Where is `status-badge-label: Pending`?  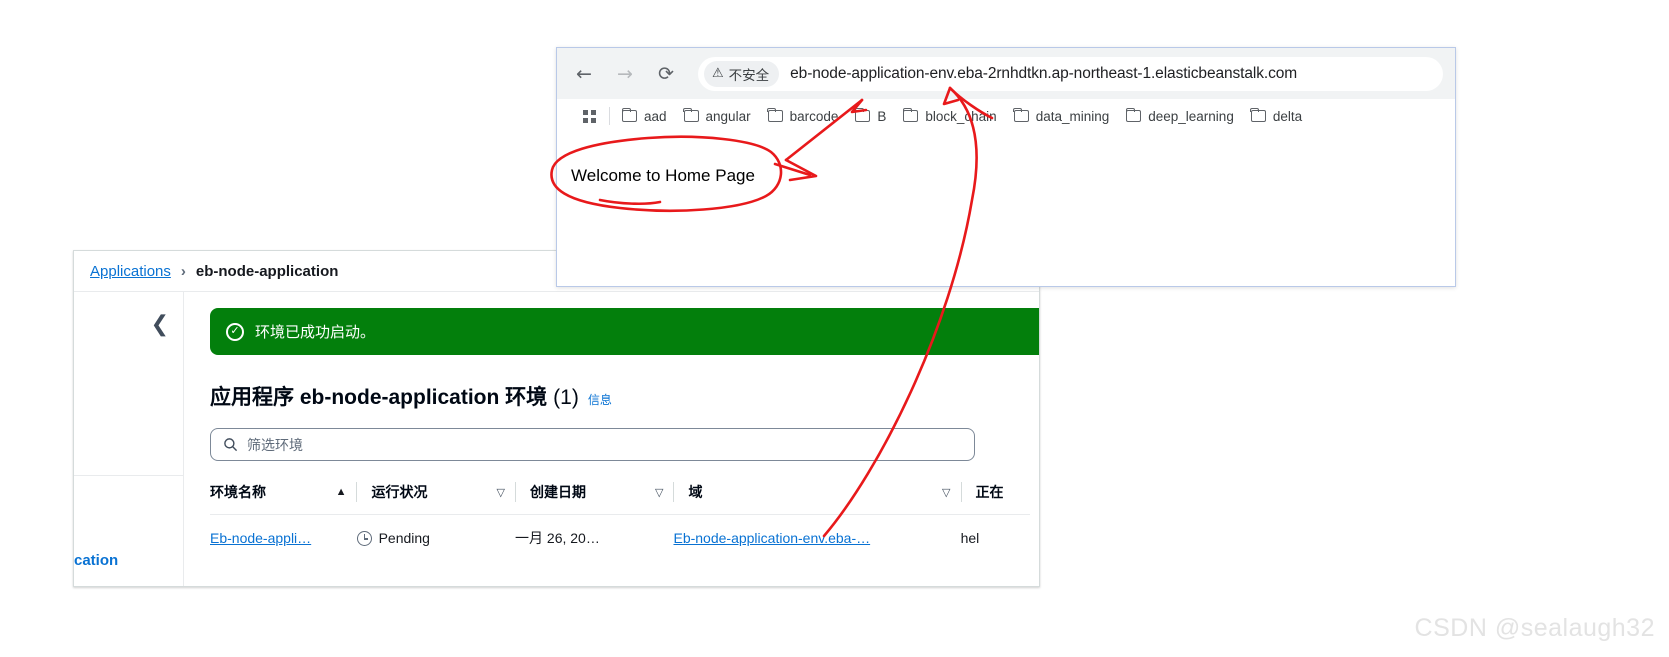
status-badge-label: Pending is located at coordinates (404, 538).